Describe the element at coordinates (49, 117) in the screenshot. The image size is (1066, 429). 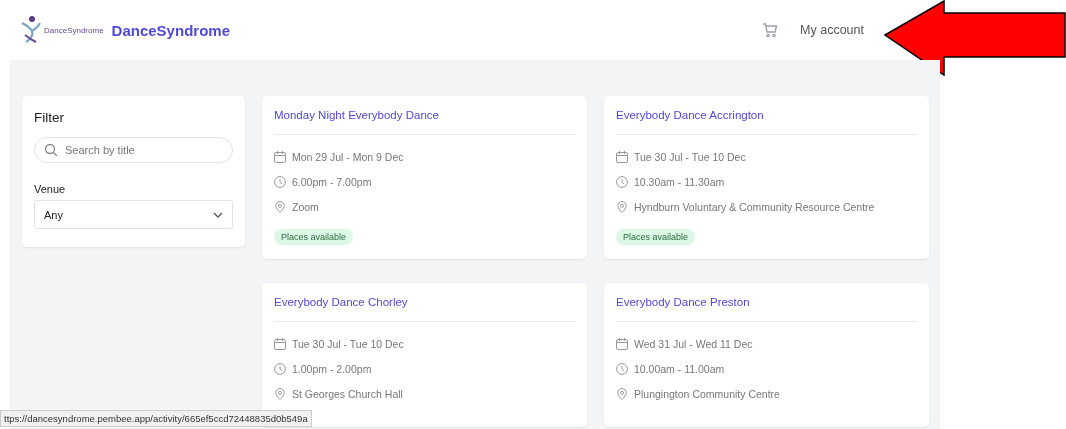
I see `filter-title: Filter` at that location.